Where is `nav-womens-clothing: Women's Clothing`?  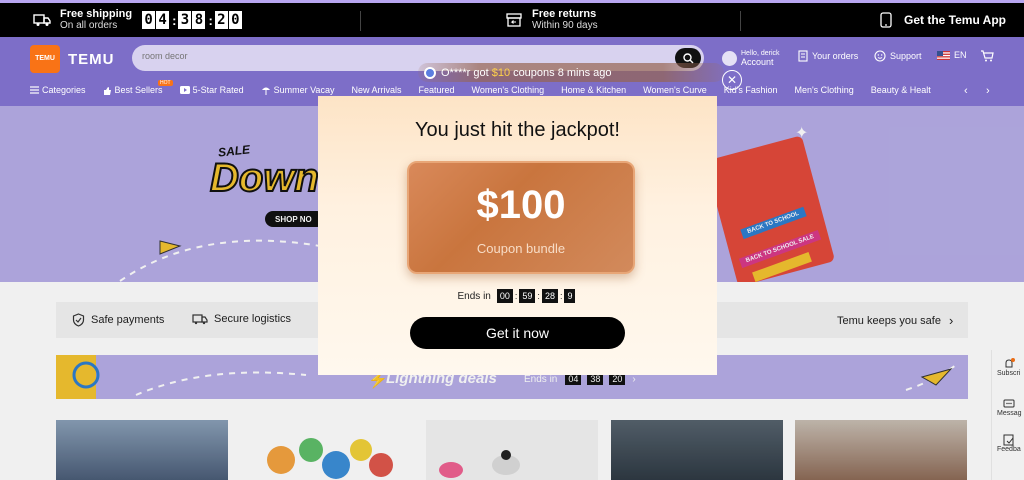 nav-womens-clothing: Women's Clothing is located at coordinates (508, 90).